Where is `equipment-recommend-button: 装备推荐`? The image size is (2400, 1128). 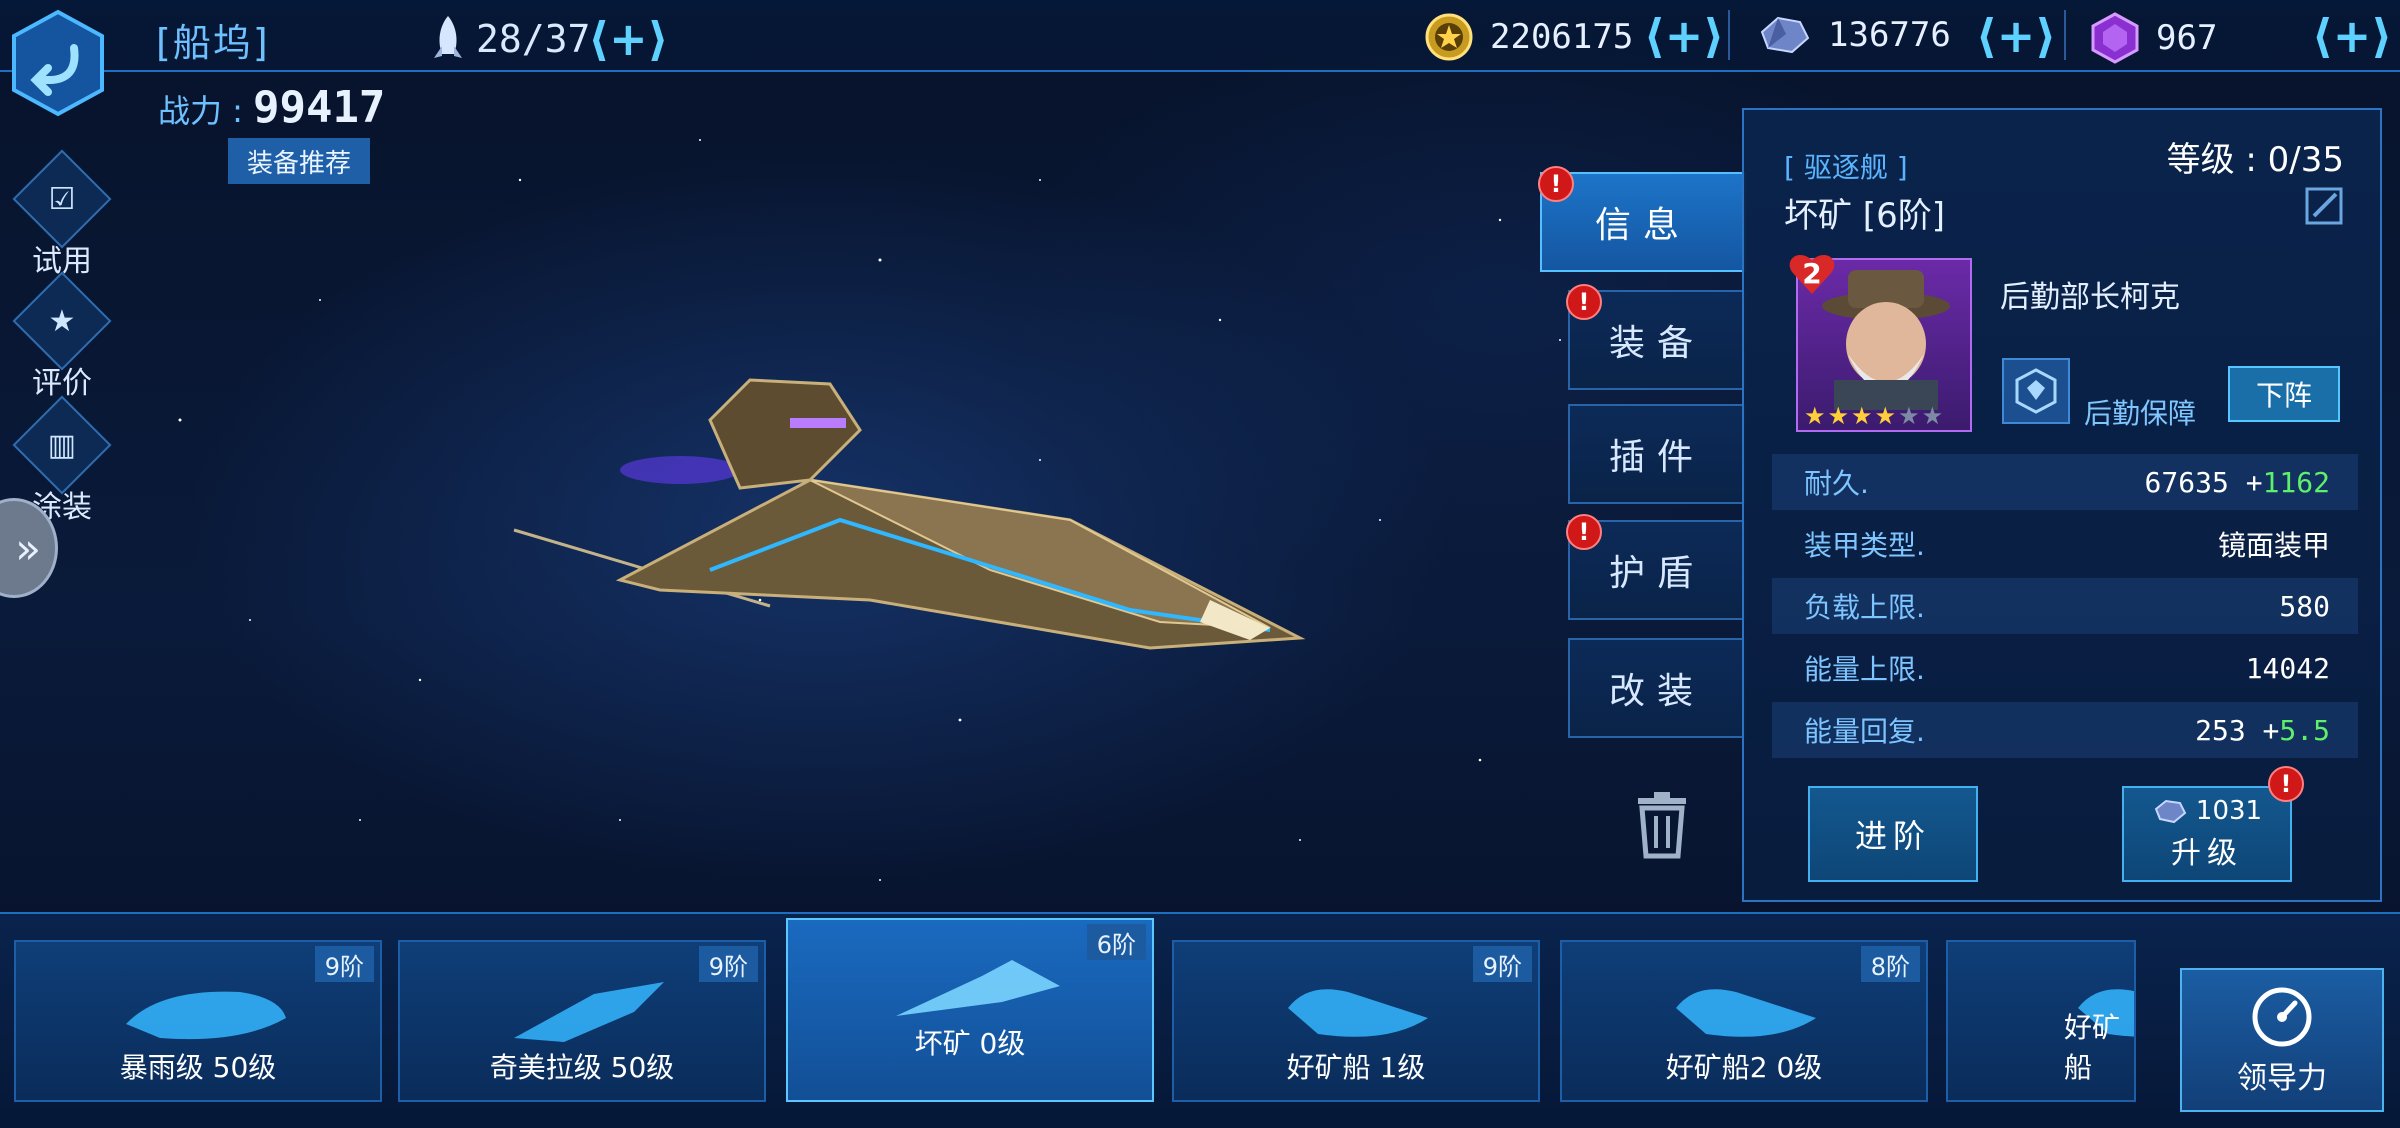 equipment-recommend-button: 装备推荐 is located at coordinates (299, 161).